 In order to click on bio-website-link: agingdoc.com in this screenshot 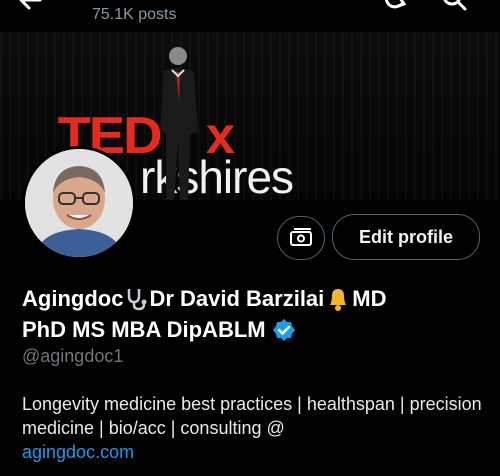, I will do `click(78, 452)`.